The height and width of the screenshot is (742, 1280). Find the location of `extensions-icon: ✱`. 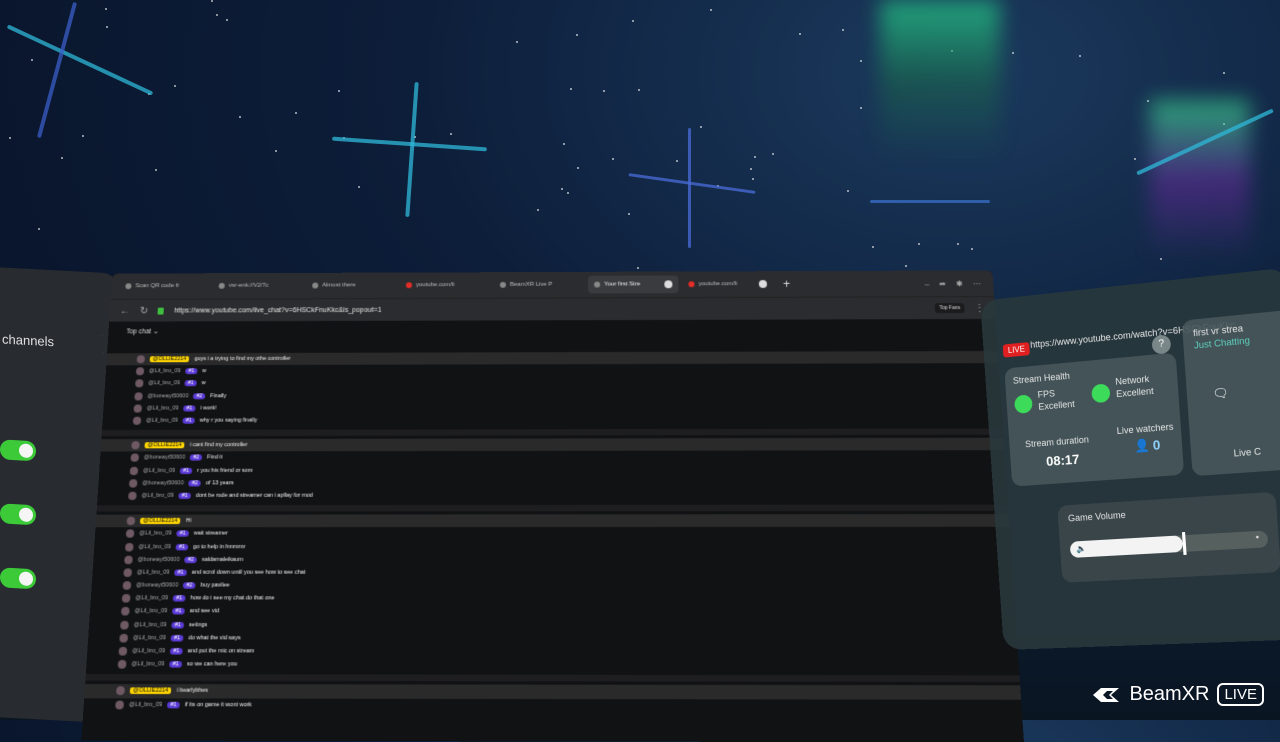

extensions-icon: ✱ is located at coordinates (959, 283).